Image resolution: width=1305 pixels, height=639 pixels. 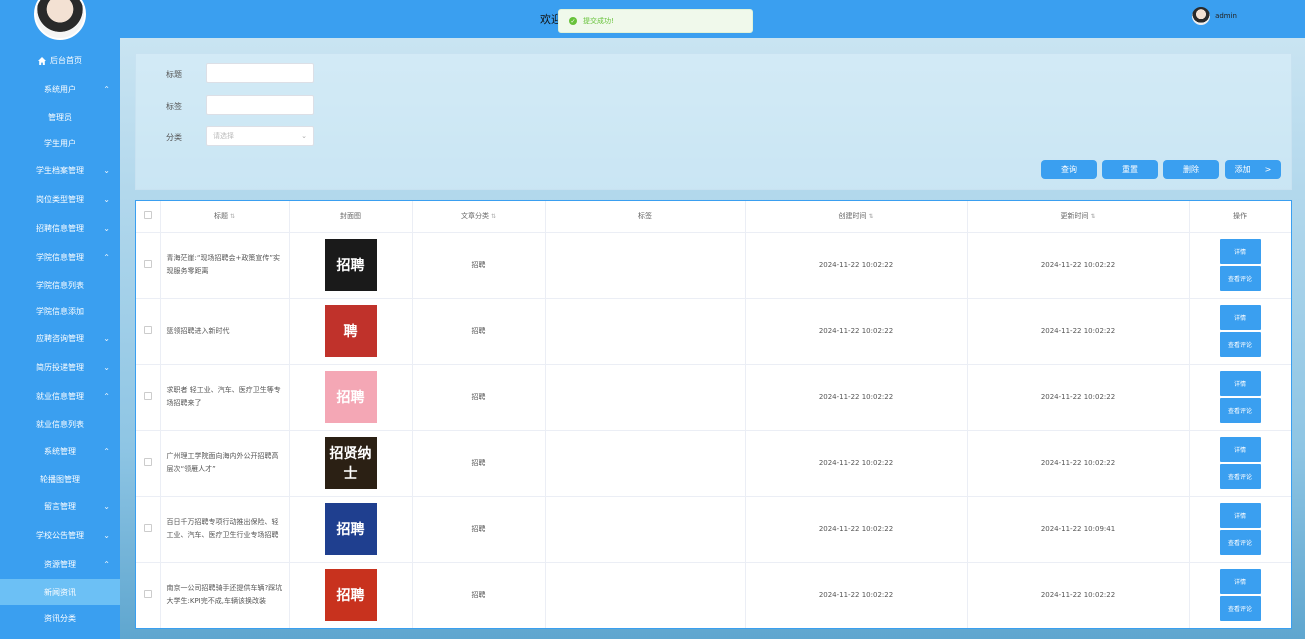 I want to click on sidebar-item-0: 后台首页, so click(x=60, y=60).